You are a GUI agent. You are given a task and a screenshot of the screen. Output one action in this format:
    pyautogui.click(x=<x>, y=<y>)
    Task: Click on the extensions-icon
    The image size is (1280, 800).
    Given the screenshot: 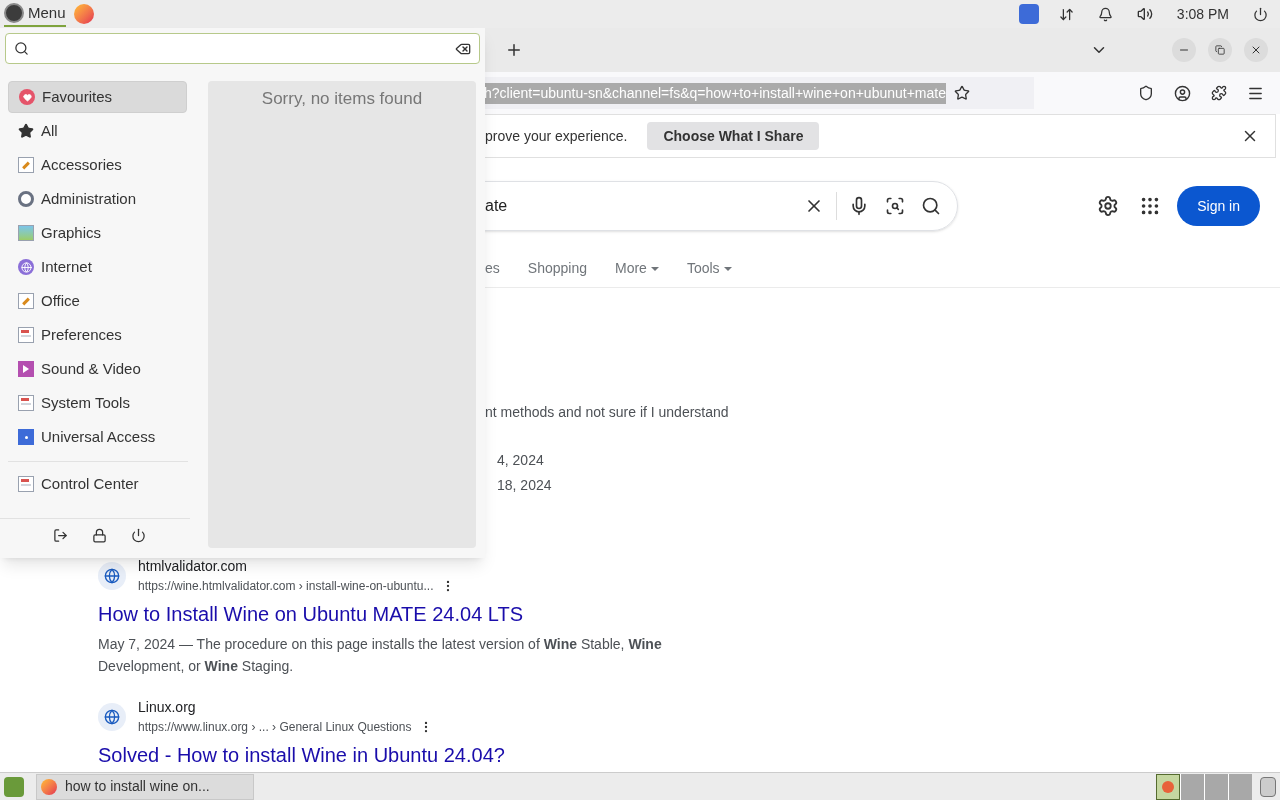 What is the action you would take?
    pyautogui.click(x=1219, y=93)
    